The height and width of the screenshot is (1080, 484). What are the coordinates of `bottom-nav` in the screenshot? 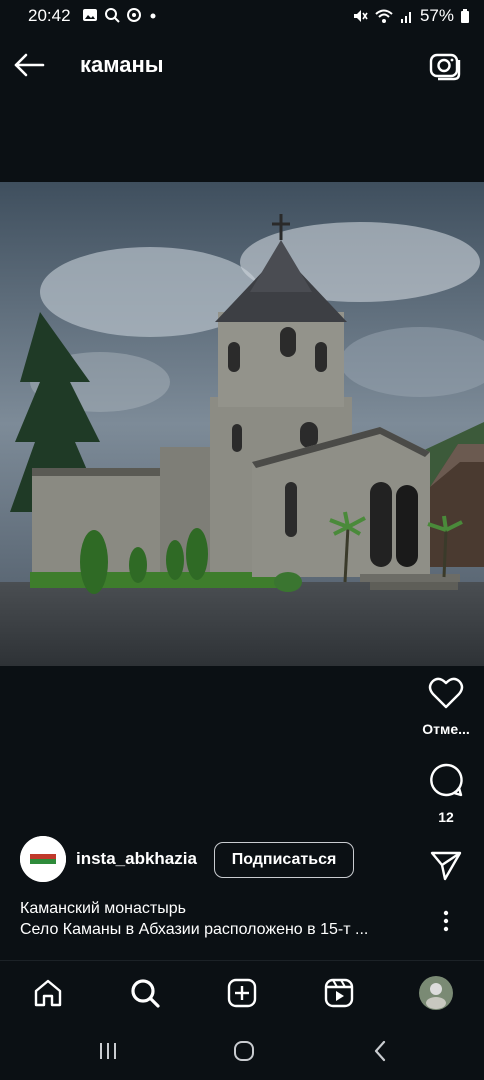 It's located at (242, 991).